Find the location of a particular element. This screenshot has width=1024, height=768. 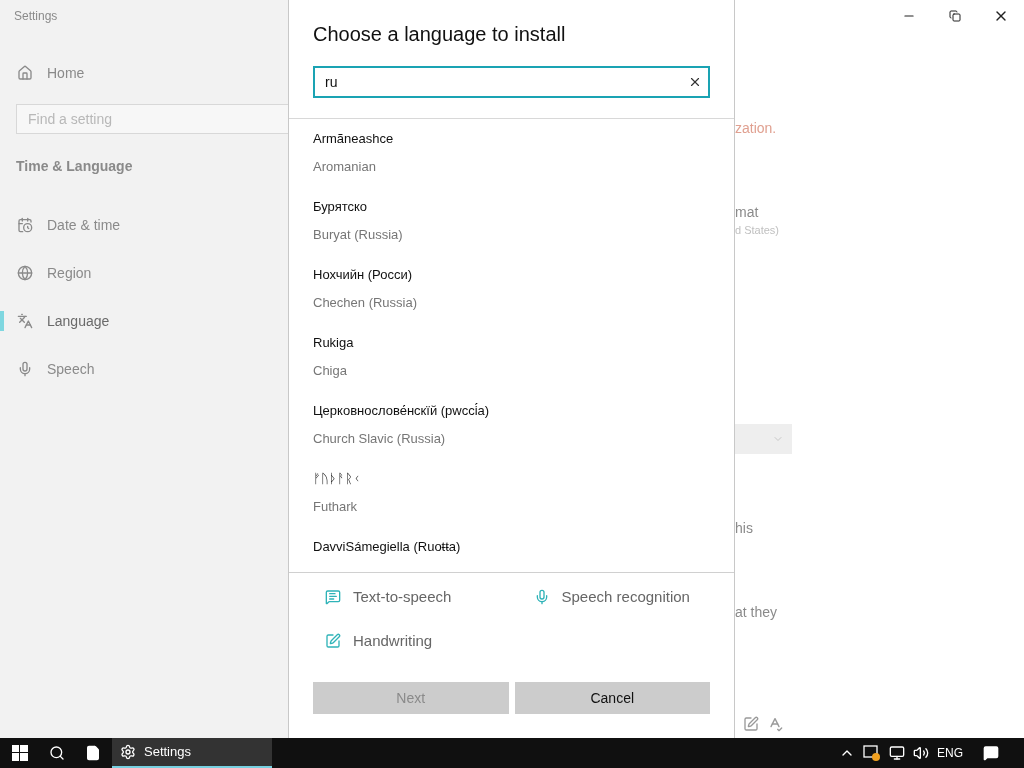

setting-text: his is located at coordinates (744, 528).